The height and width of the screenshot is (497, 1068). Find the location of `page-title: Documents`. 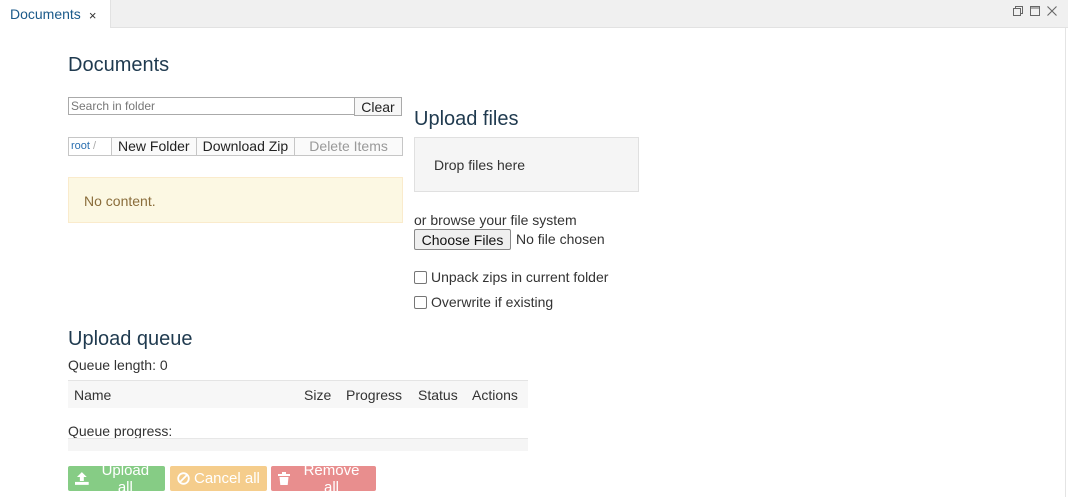

page-title: Documents is located at coordinates (119, 65).